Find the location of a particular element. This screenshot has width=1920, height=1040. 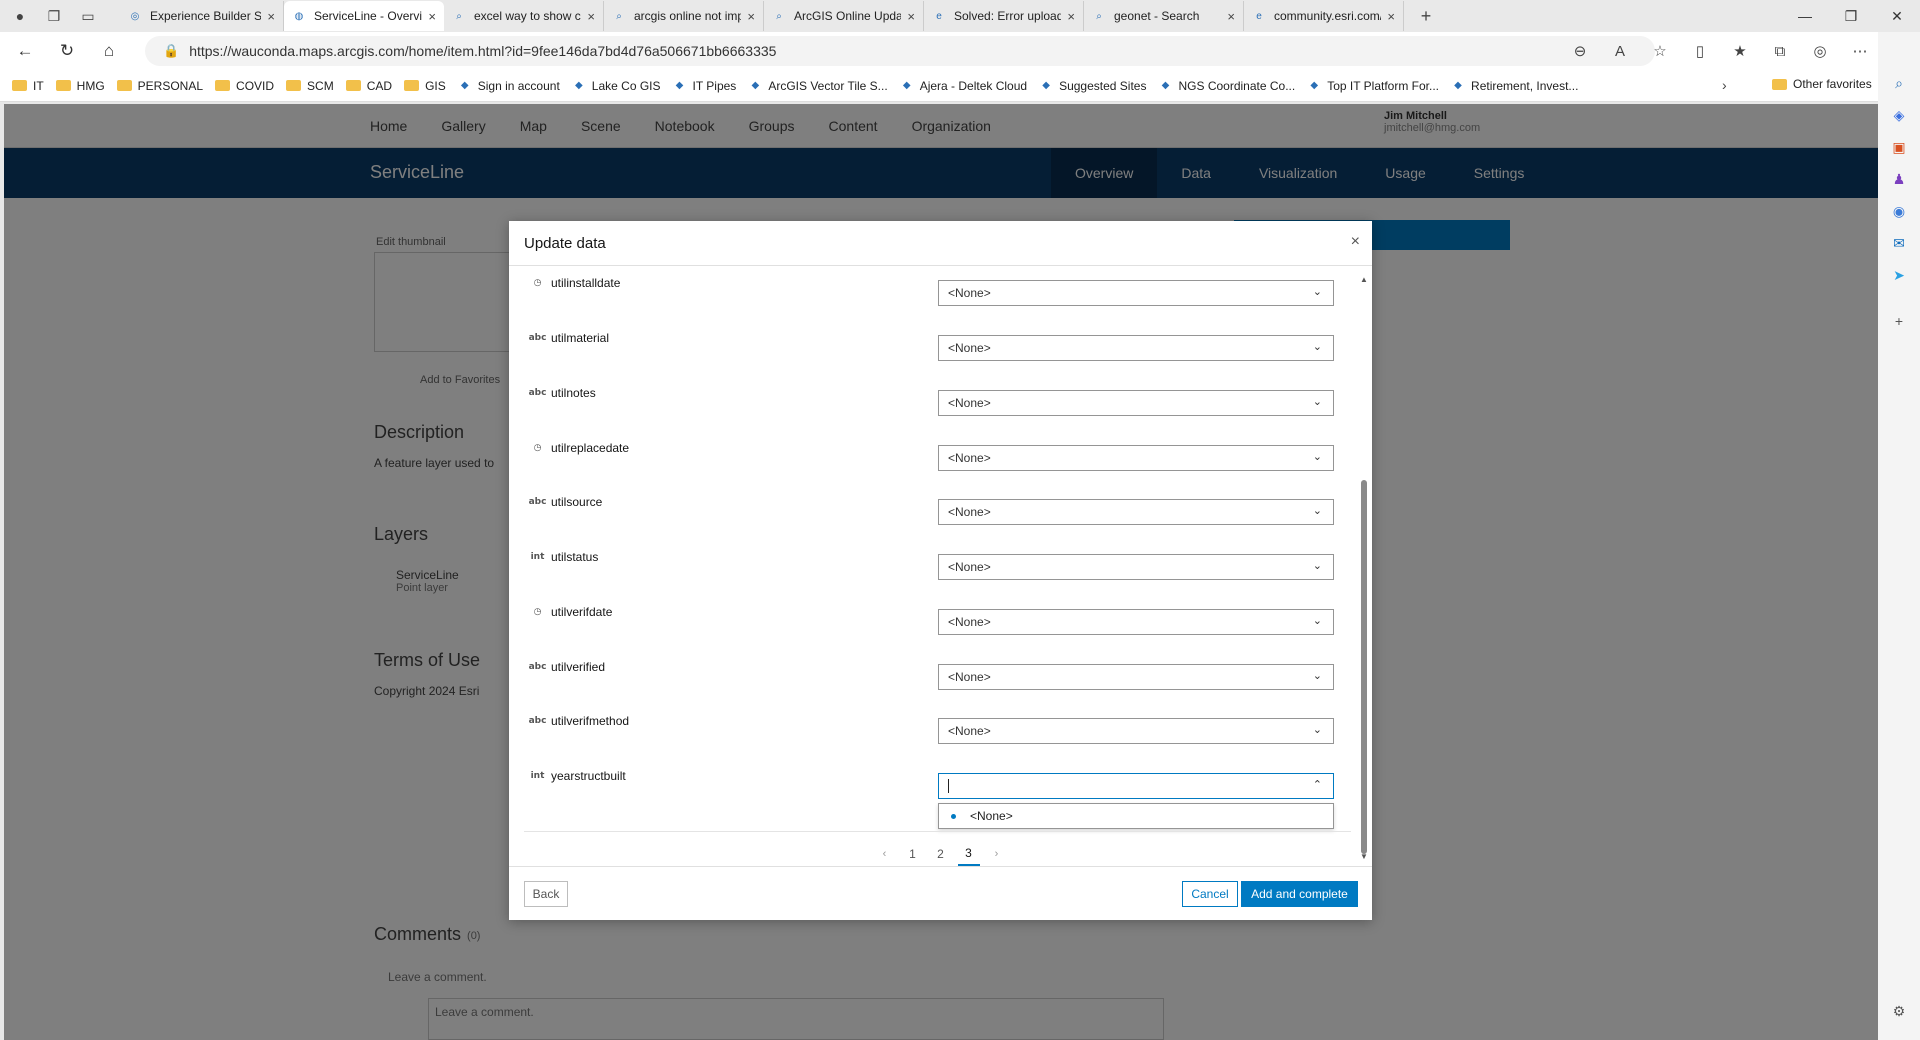

tools-icon: ▣ is located at coordinates (1899, 147).